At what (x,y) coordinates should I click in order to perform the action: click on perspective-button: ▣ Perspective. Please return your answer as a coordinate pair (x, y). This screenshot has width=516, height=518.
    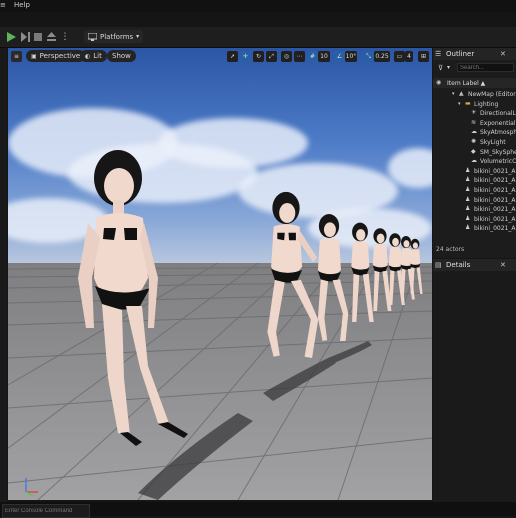
    Looking at the image, I should click on (56, 56).